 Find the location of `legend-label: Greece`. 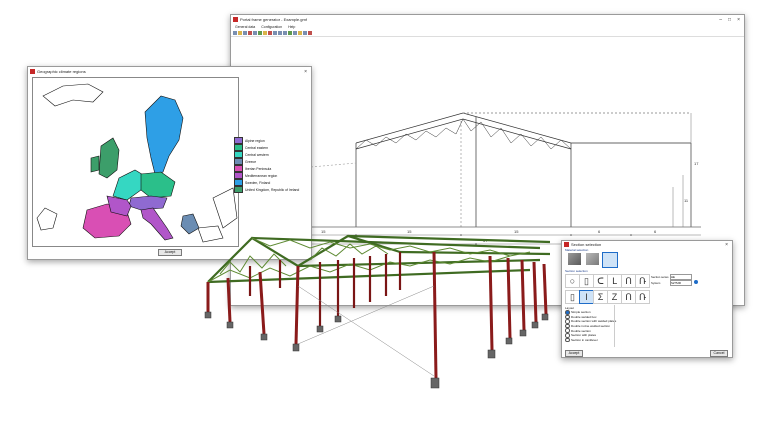

legend-label: Greece is located at coordinates (251, 161).